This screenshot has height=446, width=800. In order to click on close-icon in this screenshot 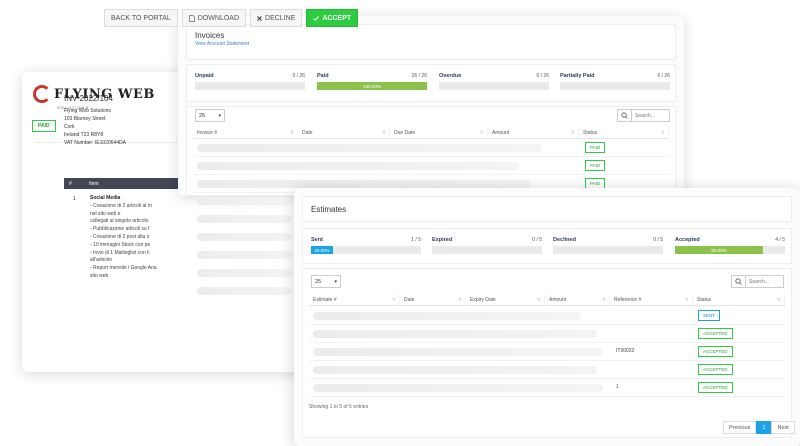, I will do `click(259, 18)`.